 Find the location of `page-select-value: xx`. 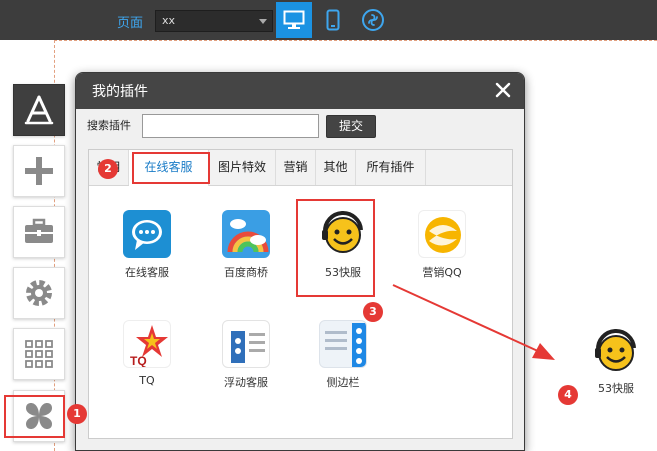

page-select-value: xx is located at coordinates (169, 20).